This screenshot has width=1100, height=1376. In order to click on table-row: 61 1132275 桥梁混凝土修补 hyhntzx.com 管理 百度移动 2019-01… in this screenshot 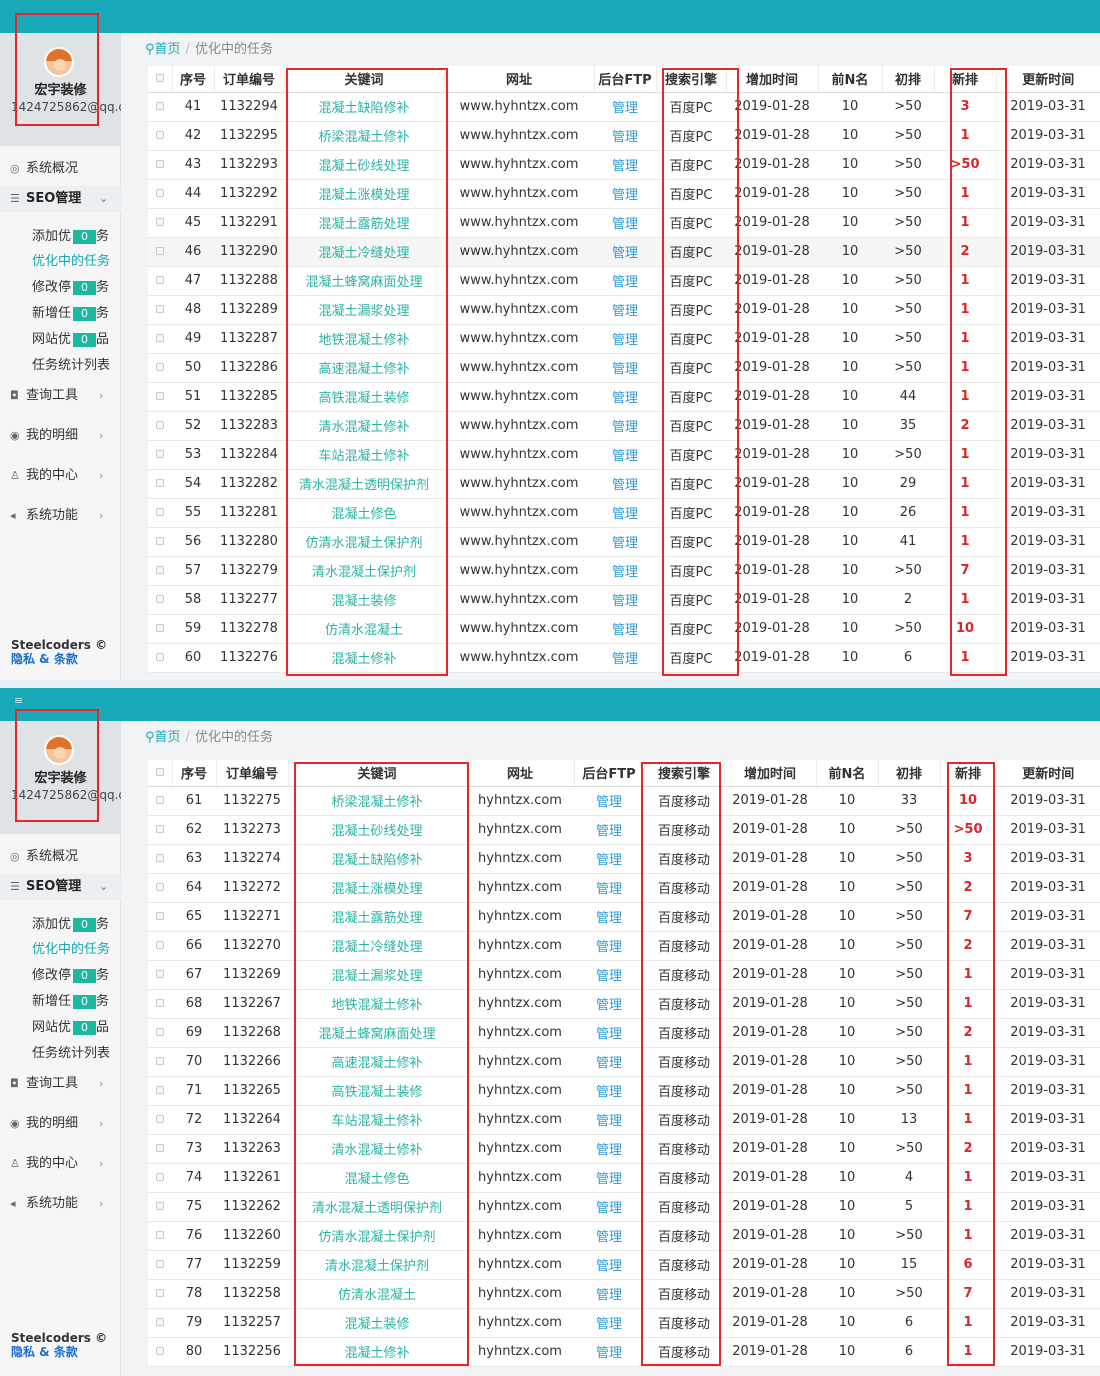, I will do `click(624, 801)`.